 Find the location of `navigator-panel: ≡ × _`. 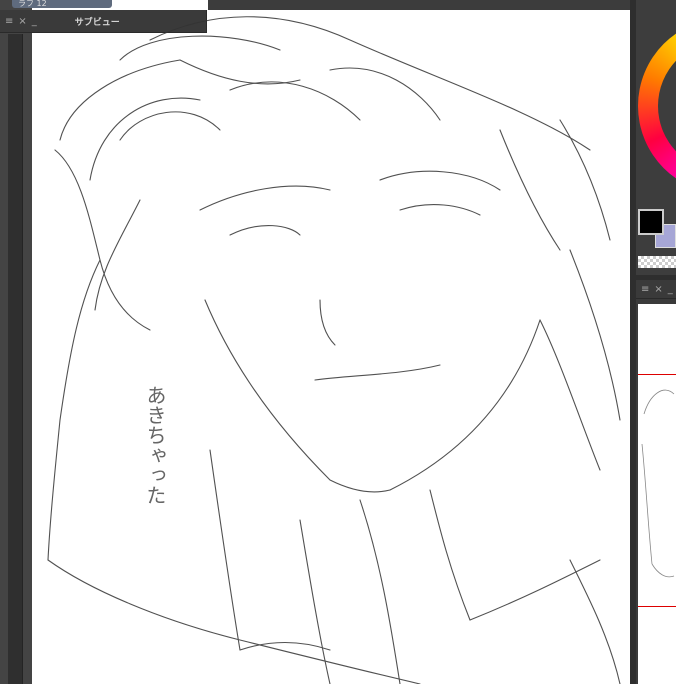

navigator-panel: ≡ × _ is located at coordinates (656, 482).